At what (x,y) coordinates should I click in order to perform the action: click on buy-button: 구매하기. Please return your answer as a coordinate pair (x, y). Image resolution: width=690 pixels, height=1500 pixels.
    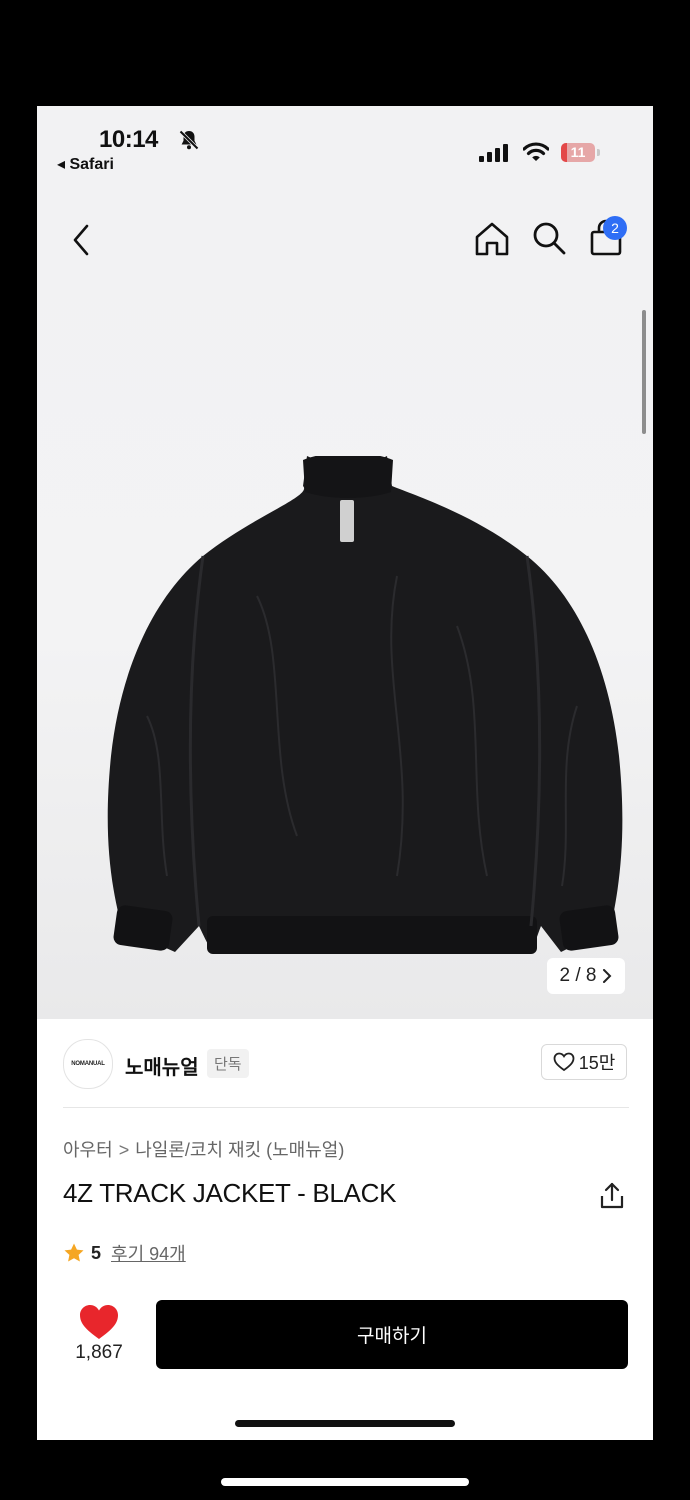
    Looking at the image, I should click on (392, 1334).